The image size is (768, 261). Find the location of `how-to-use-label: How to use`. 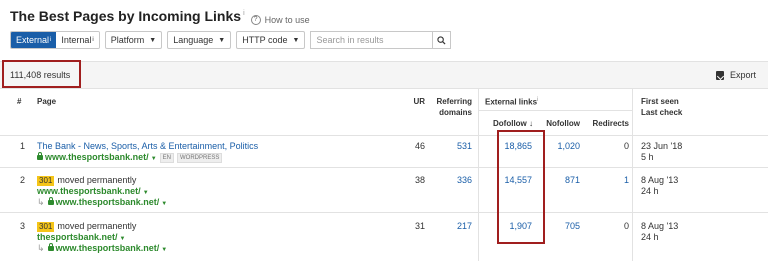

how-to-use-label: How to use is located at coordinates (287, 19).